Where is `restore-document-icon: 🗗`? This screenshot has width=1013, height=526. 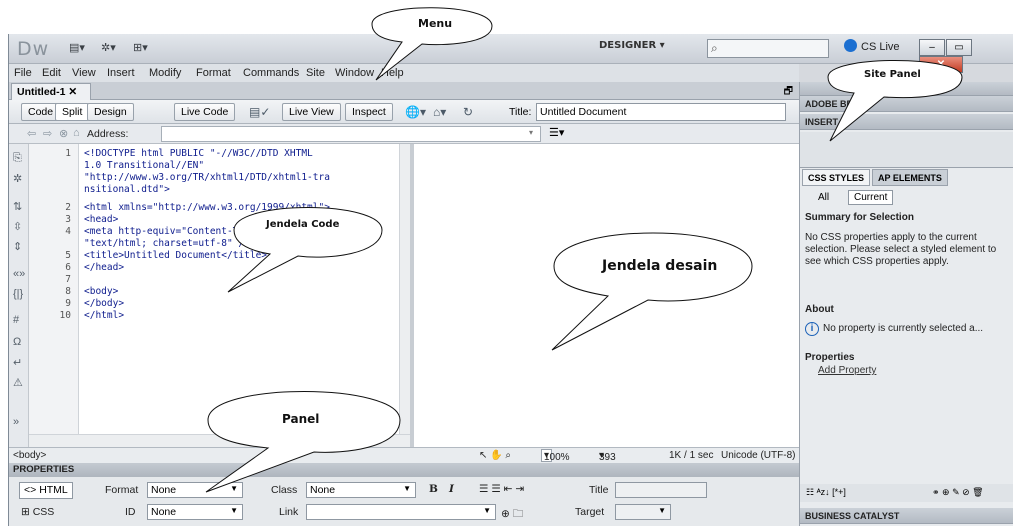
restore-document-icon: 🗗 is located at coordinates (788, 92).